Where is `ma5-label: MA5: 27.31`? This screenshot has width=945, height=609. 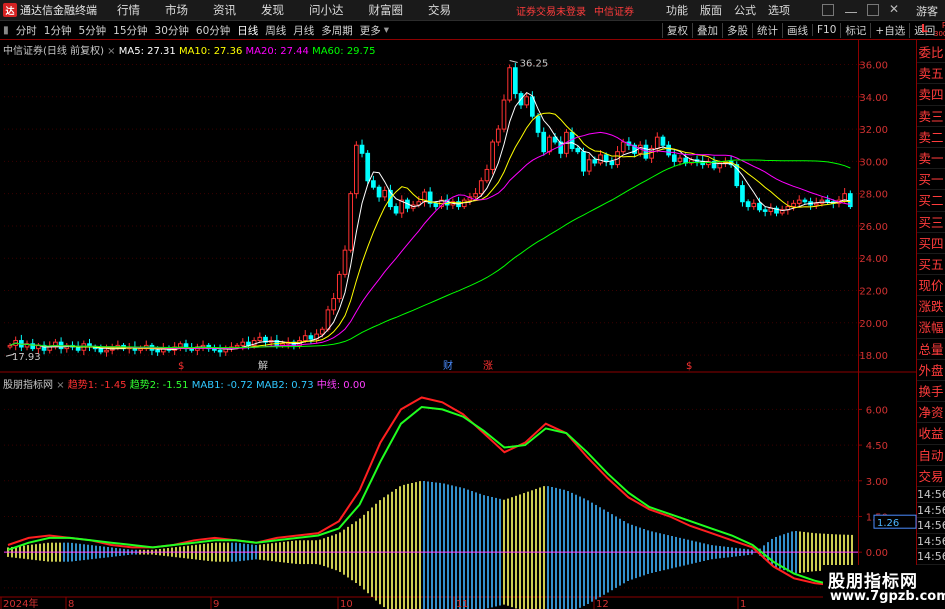
ma5-label: MA5: 27.31 is located at coordinates (147, 51).